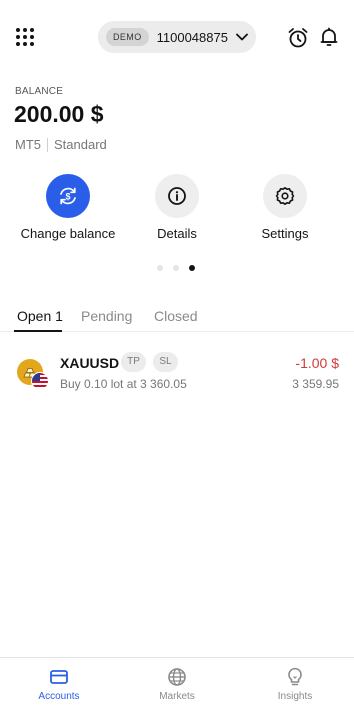 The image size is (354, 720). I want to click on nav-markets: Markets, so click(177, 689).